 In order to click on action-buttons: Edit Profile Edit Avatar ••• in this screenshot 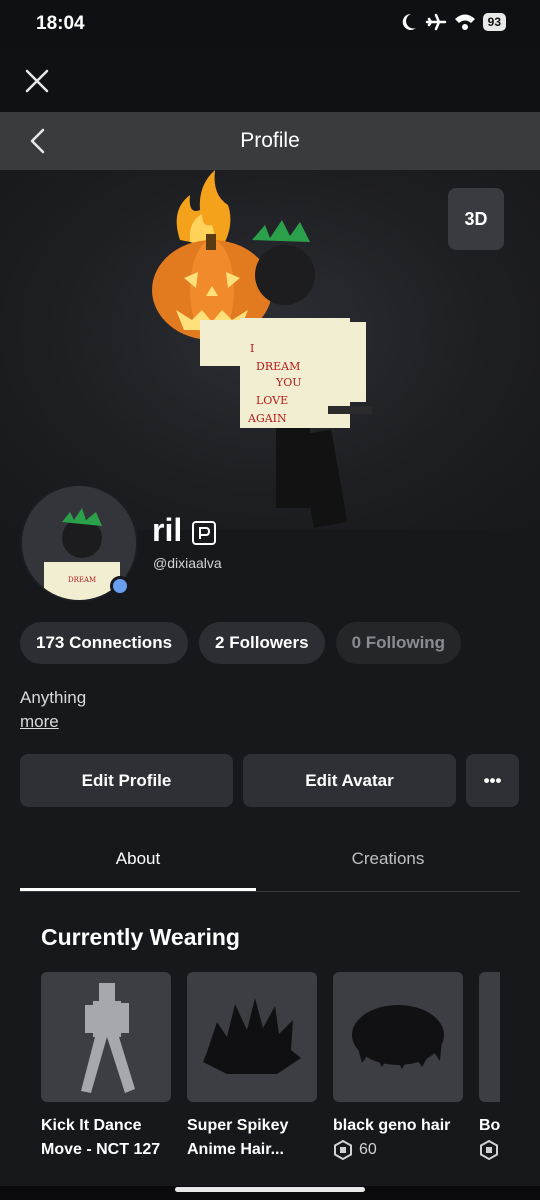, I will do `click(269, 780)`.